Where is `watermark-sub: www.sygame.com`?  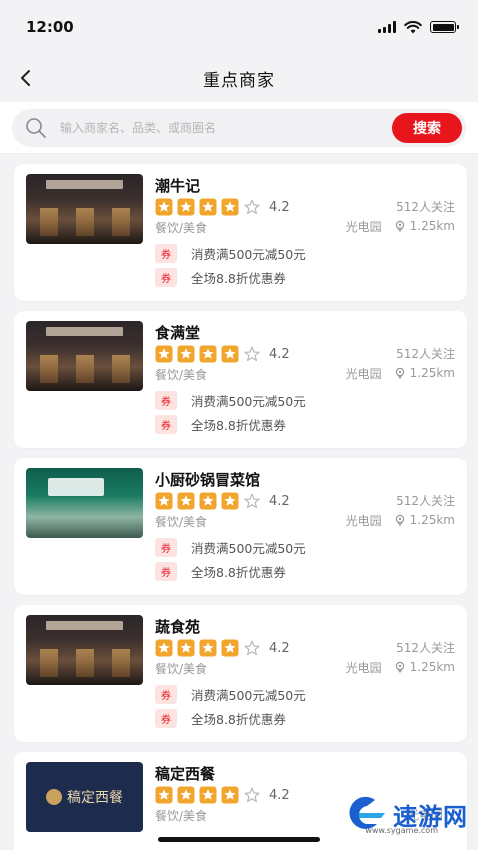 watermark-sub: www.sygame.com is located at coordinates (401, 830).